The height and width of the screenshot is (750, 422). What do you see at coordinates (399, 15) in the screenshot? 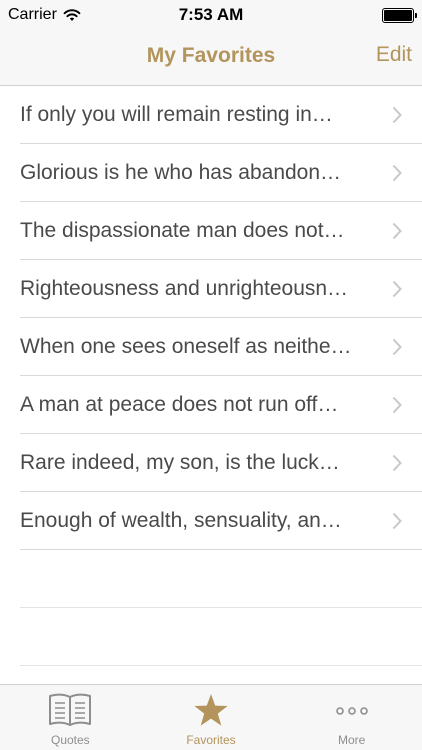
I see `battery-icon` at bounding box center [399, 15].